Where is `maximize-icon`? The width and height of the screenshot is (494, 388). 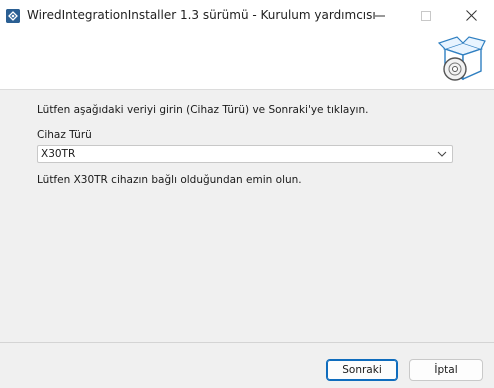 maximize-icon is located at coordinates (426, 15).